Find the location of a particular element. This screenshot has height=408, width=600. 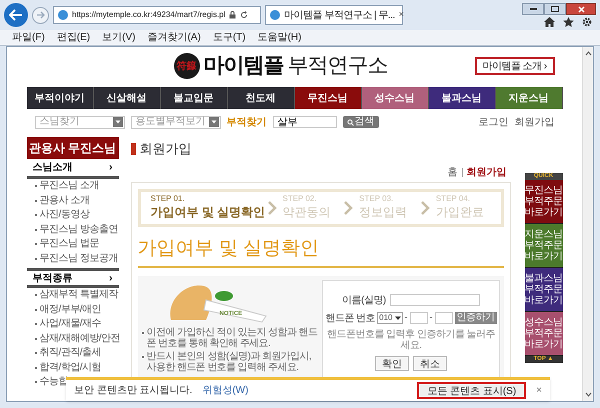

back-button is located at coordinates (16, 15).